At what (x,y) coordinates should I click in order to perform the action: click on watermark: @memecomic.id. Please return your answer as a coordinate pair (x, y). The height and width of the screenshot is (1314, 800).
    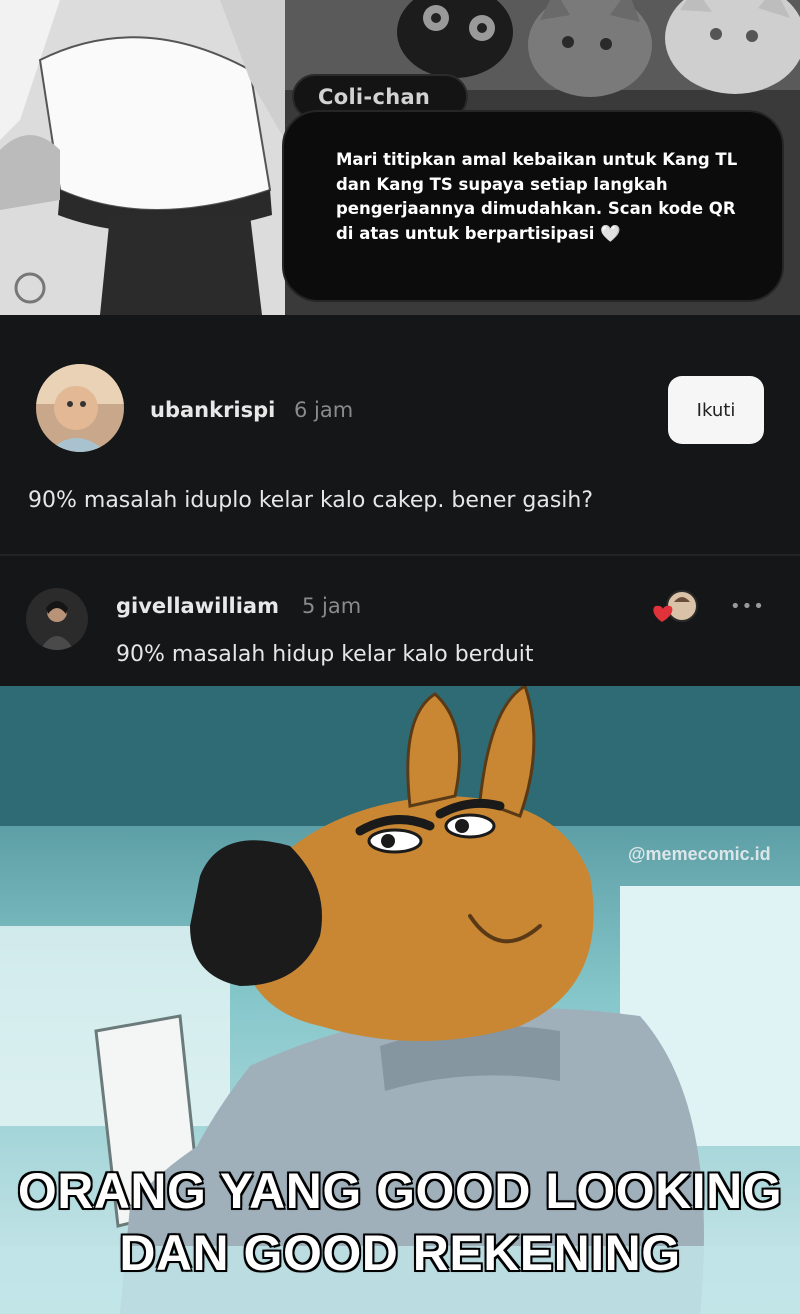
    Looking at the image, I should click on (699, 854).